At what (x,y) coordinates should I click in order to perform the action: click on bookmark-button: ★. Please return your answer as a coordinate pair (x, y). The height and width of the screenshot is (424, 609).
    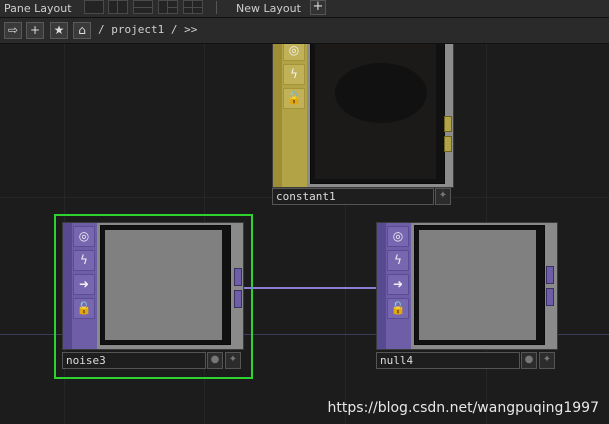
    Looking at the image, I should click on (59, 30).